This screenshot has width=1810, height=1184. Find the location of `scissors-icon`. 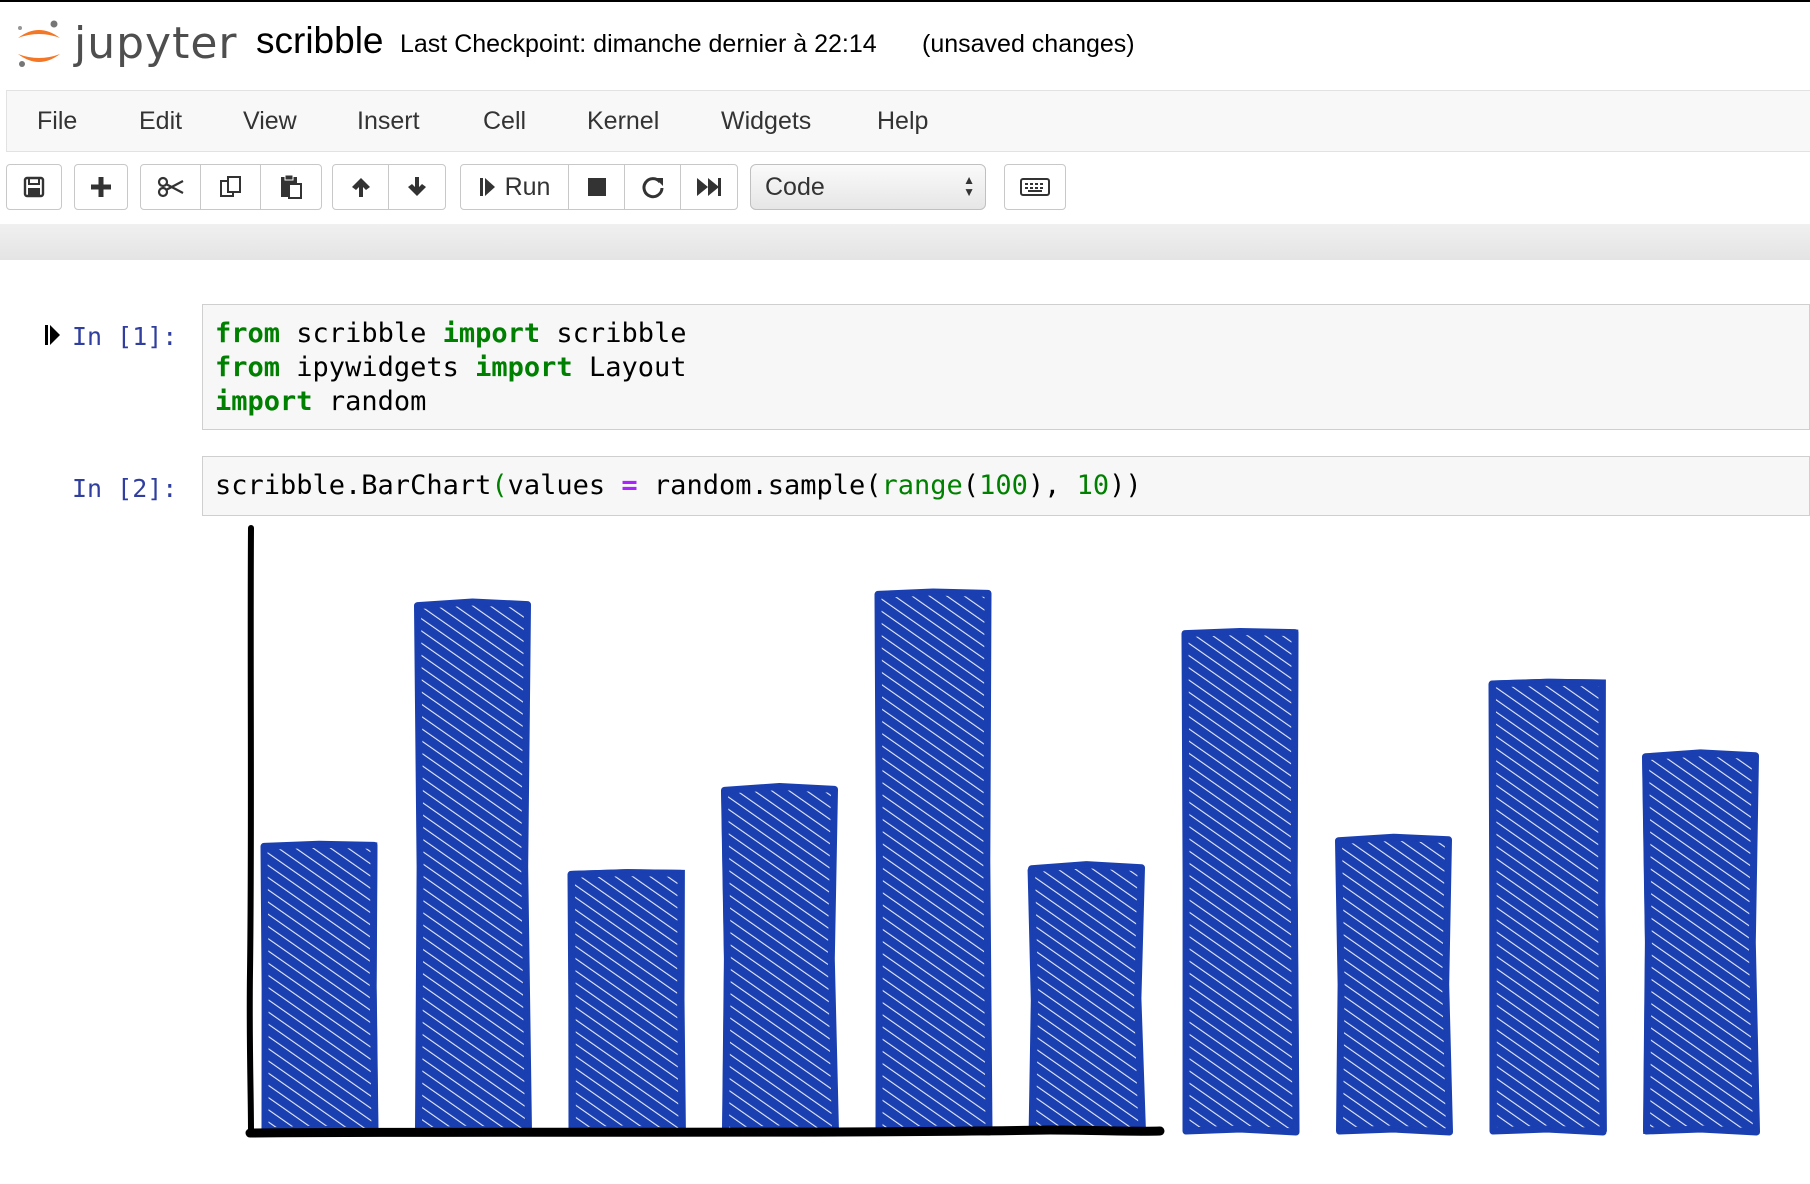

scissors-icon is located at coordinates (170, 187).